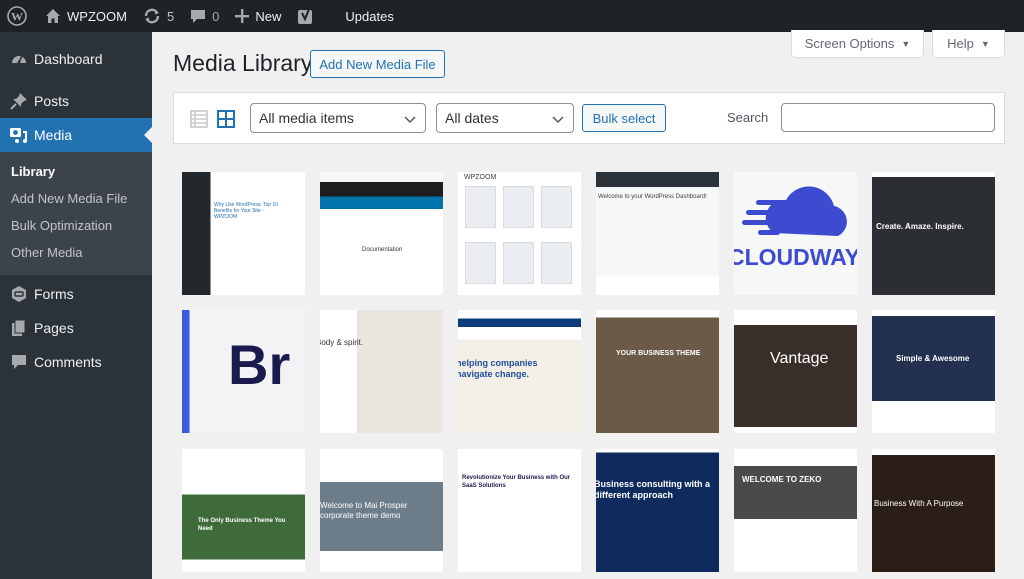 The image size is (1024, 579). I want to click on media-item: Documentation, so click(381, 233).